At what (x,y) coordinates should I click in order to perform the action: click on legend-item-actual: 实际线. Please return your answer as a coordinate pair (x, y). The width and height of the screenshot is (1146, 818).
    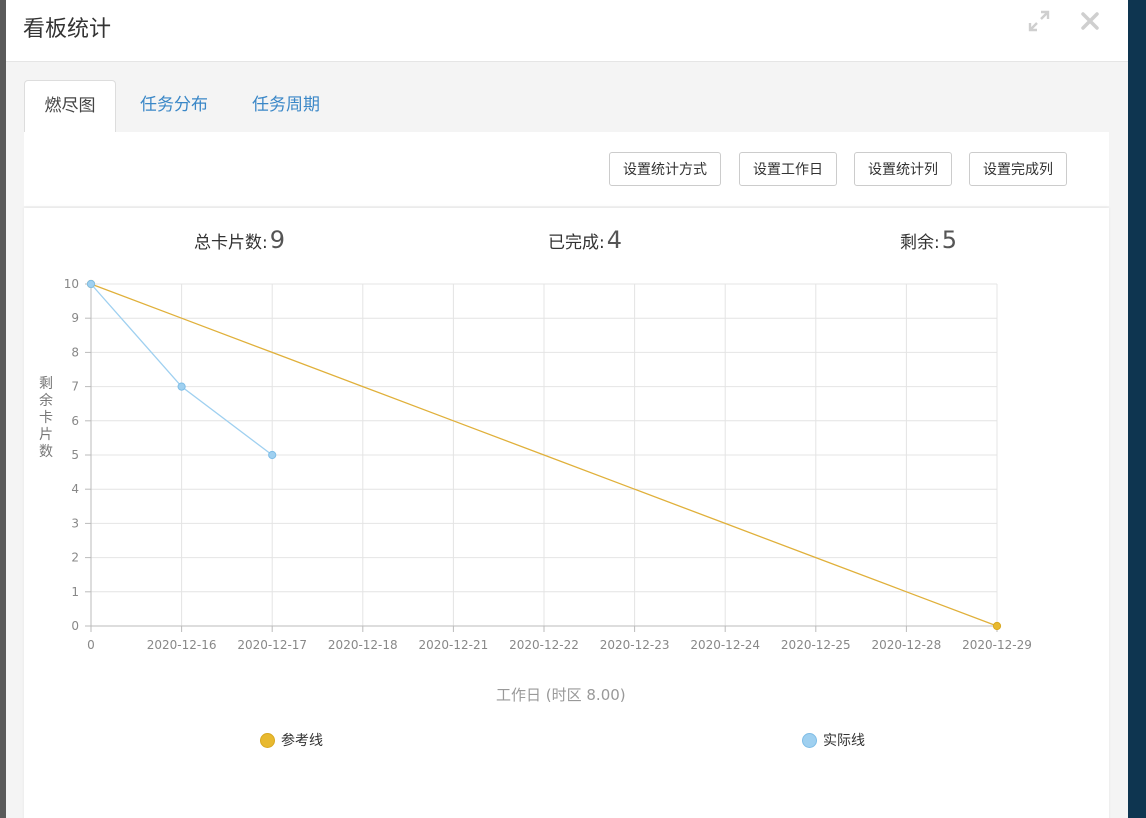
    Looking at the image, I should click on (833, 740).